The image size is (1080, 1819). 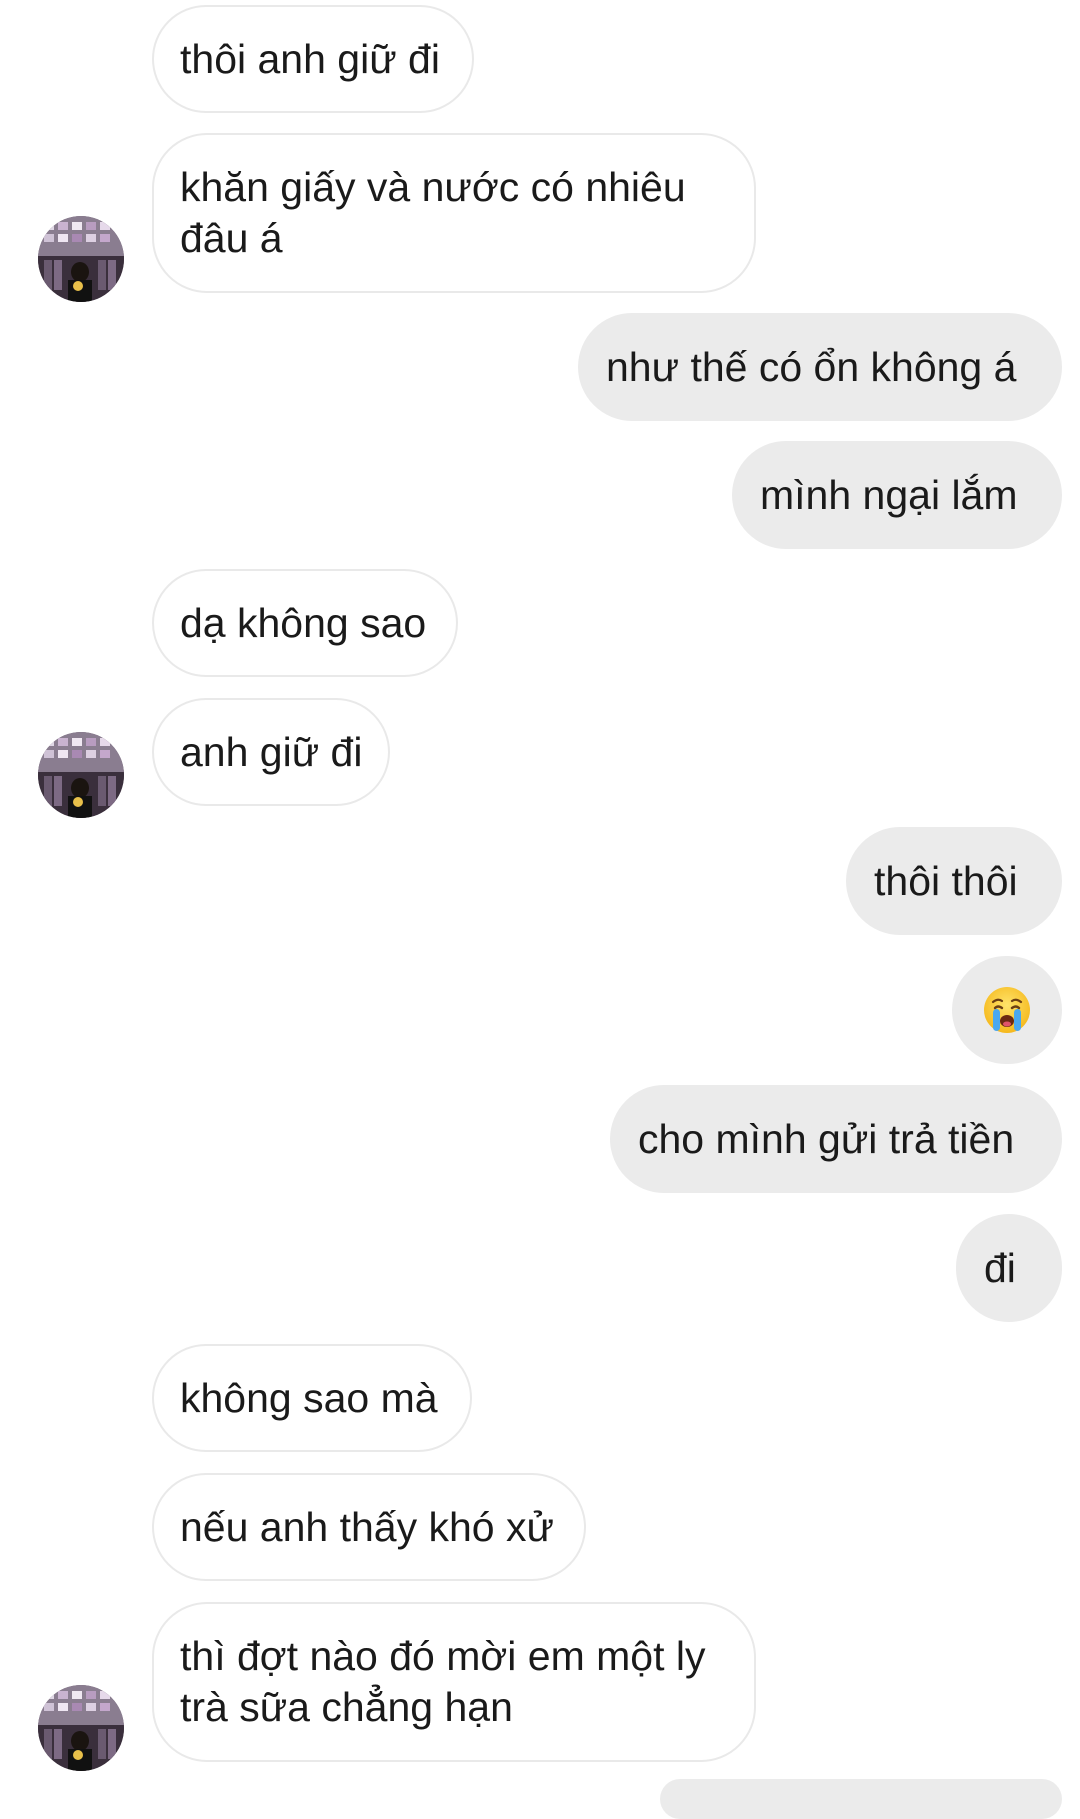 What do you see at coordinates (1000, 1267) in the screenshot?
I see `message-text: đi` at bounding box center [1000, 1267].